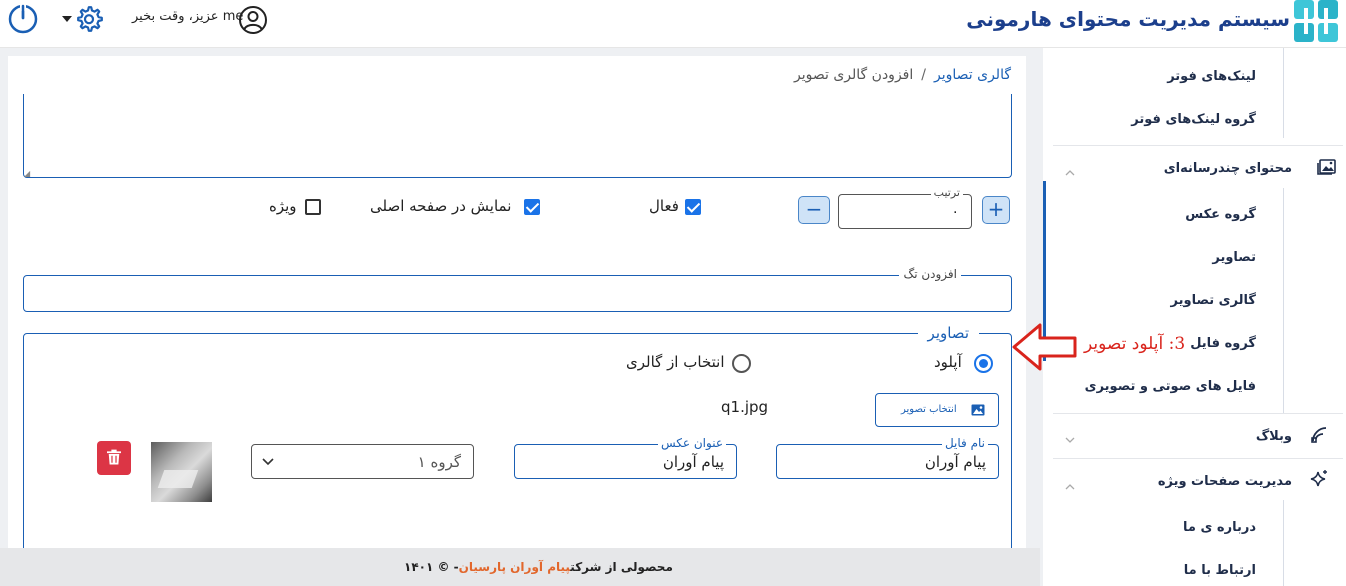 Image resolution: width=1346 pixels, height=586 pixels. What do you see at coordinates (955, 462) in the screenshot?
I see `file-name-value: پیام آوران` at bounding box center [955, 462].